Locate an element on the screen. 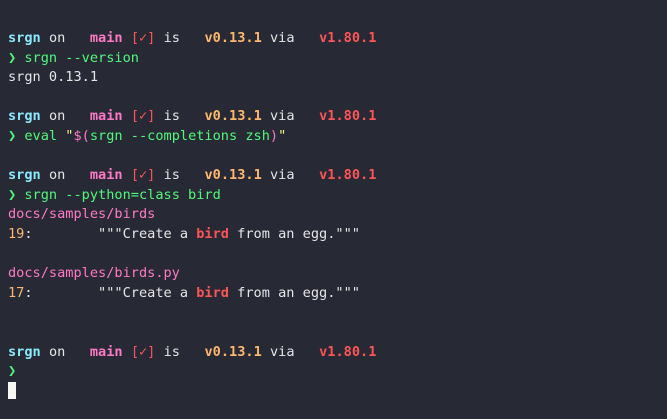 The height and width of the screenshot is (419, 667). command-subst-open: $( is located at coordinates (81, 135).